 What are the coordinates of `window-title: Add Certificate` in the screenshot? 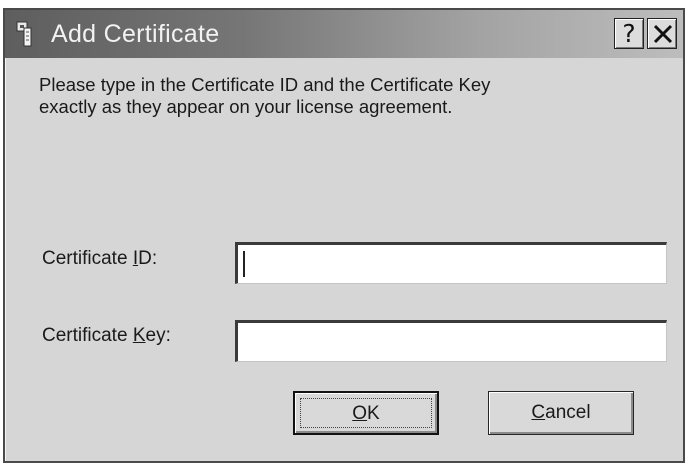 It's located at (135, 34).